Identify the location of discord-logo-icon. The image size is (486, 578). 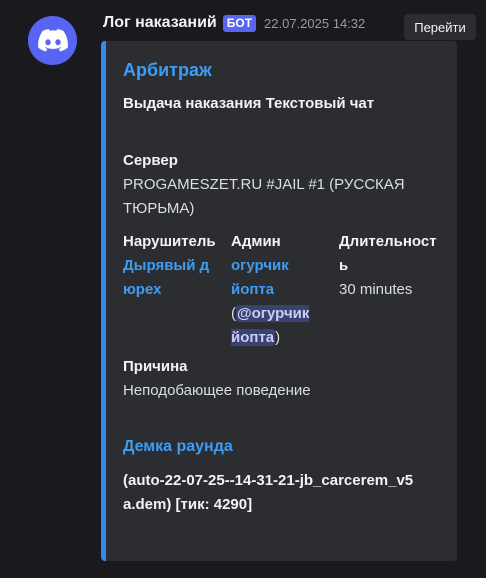
(52, 40).